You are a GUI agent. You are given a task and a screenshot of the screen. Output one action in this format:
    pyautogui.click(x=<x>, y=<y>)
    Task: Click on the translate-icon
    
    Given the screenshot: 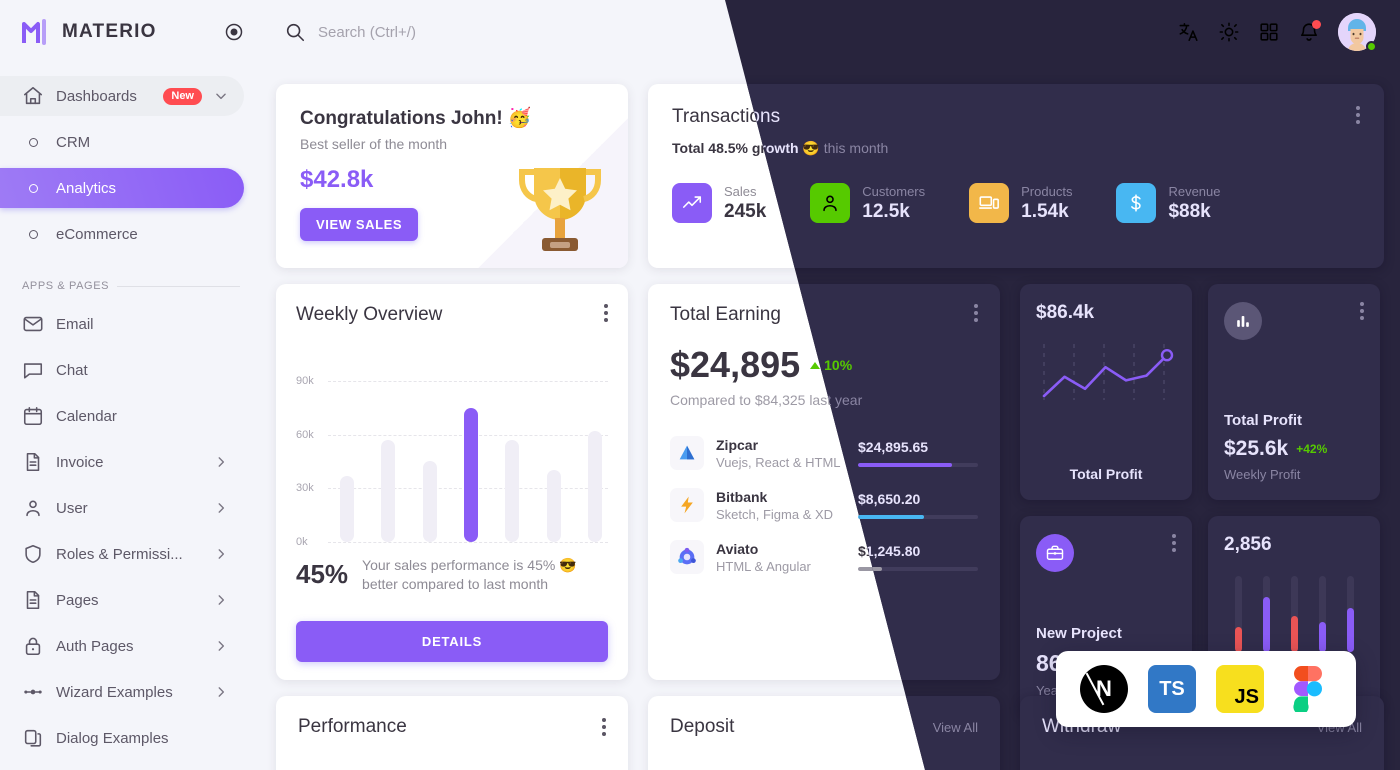 What is the action you would take?
    pyautogui.click(x=1188, y=32)
    